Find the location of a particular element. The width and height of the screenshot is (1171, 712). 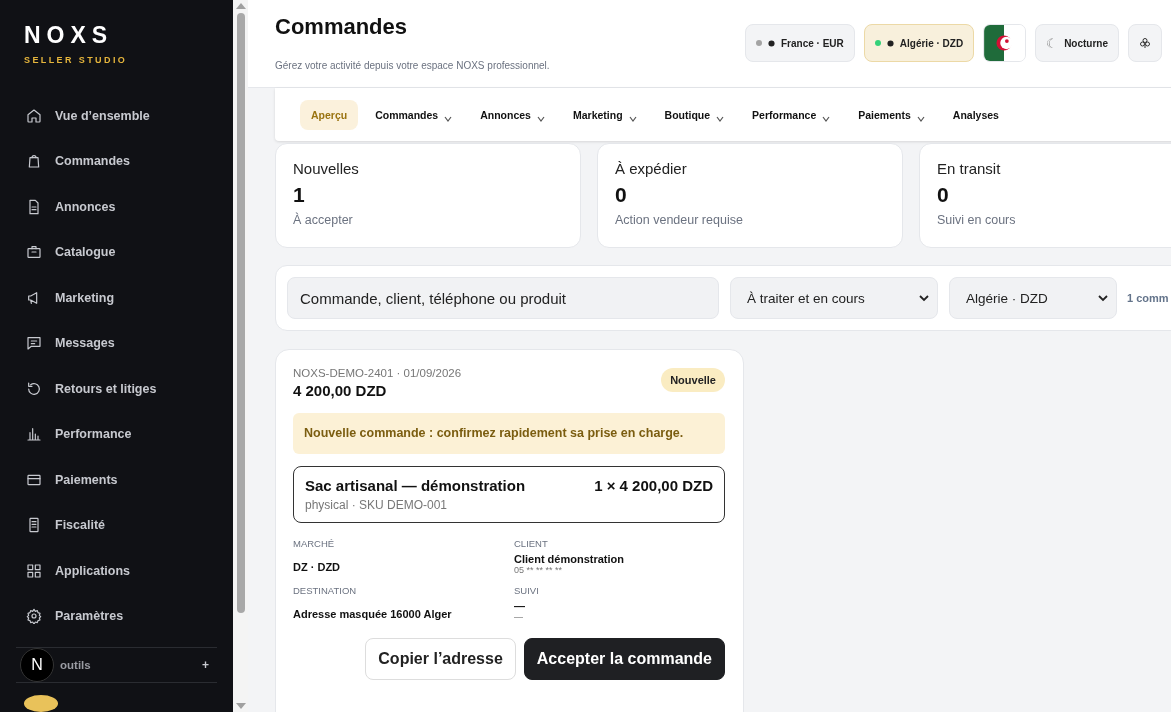

stat-caption: Action vendeur requise is located at coordinates (679, 220).